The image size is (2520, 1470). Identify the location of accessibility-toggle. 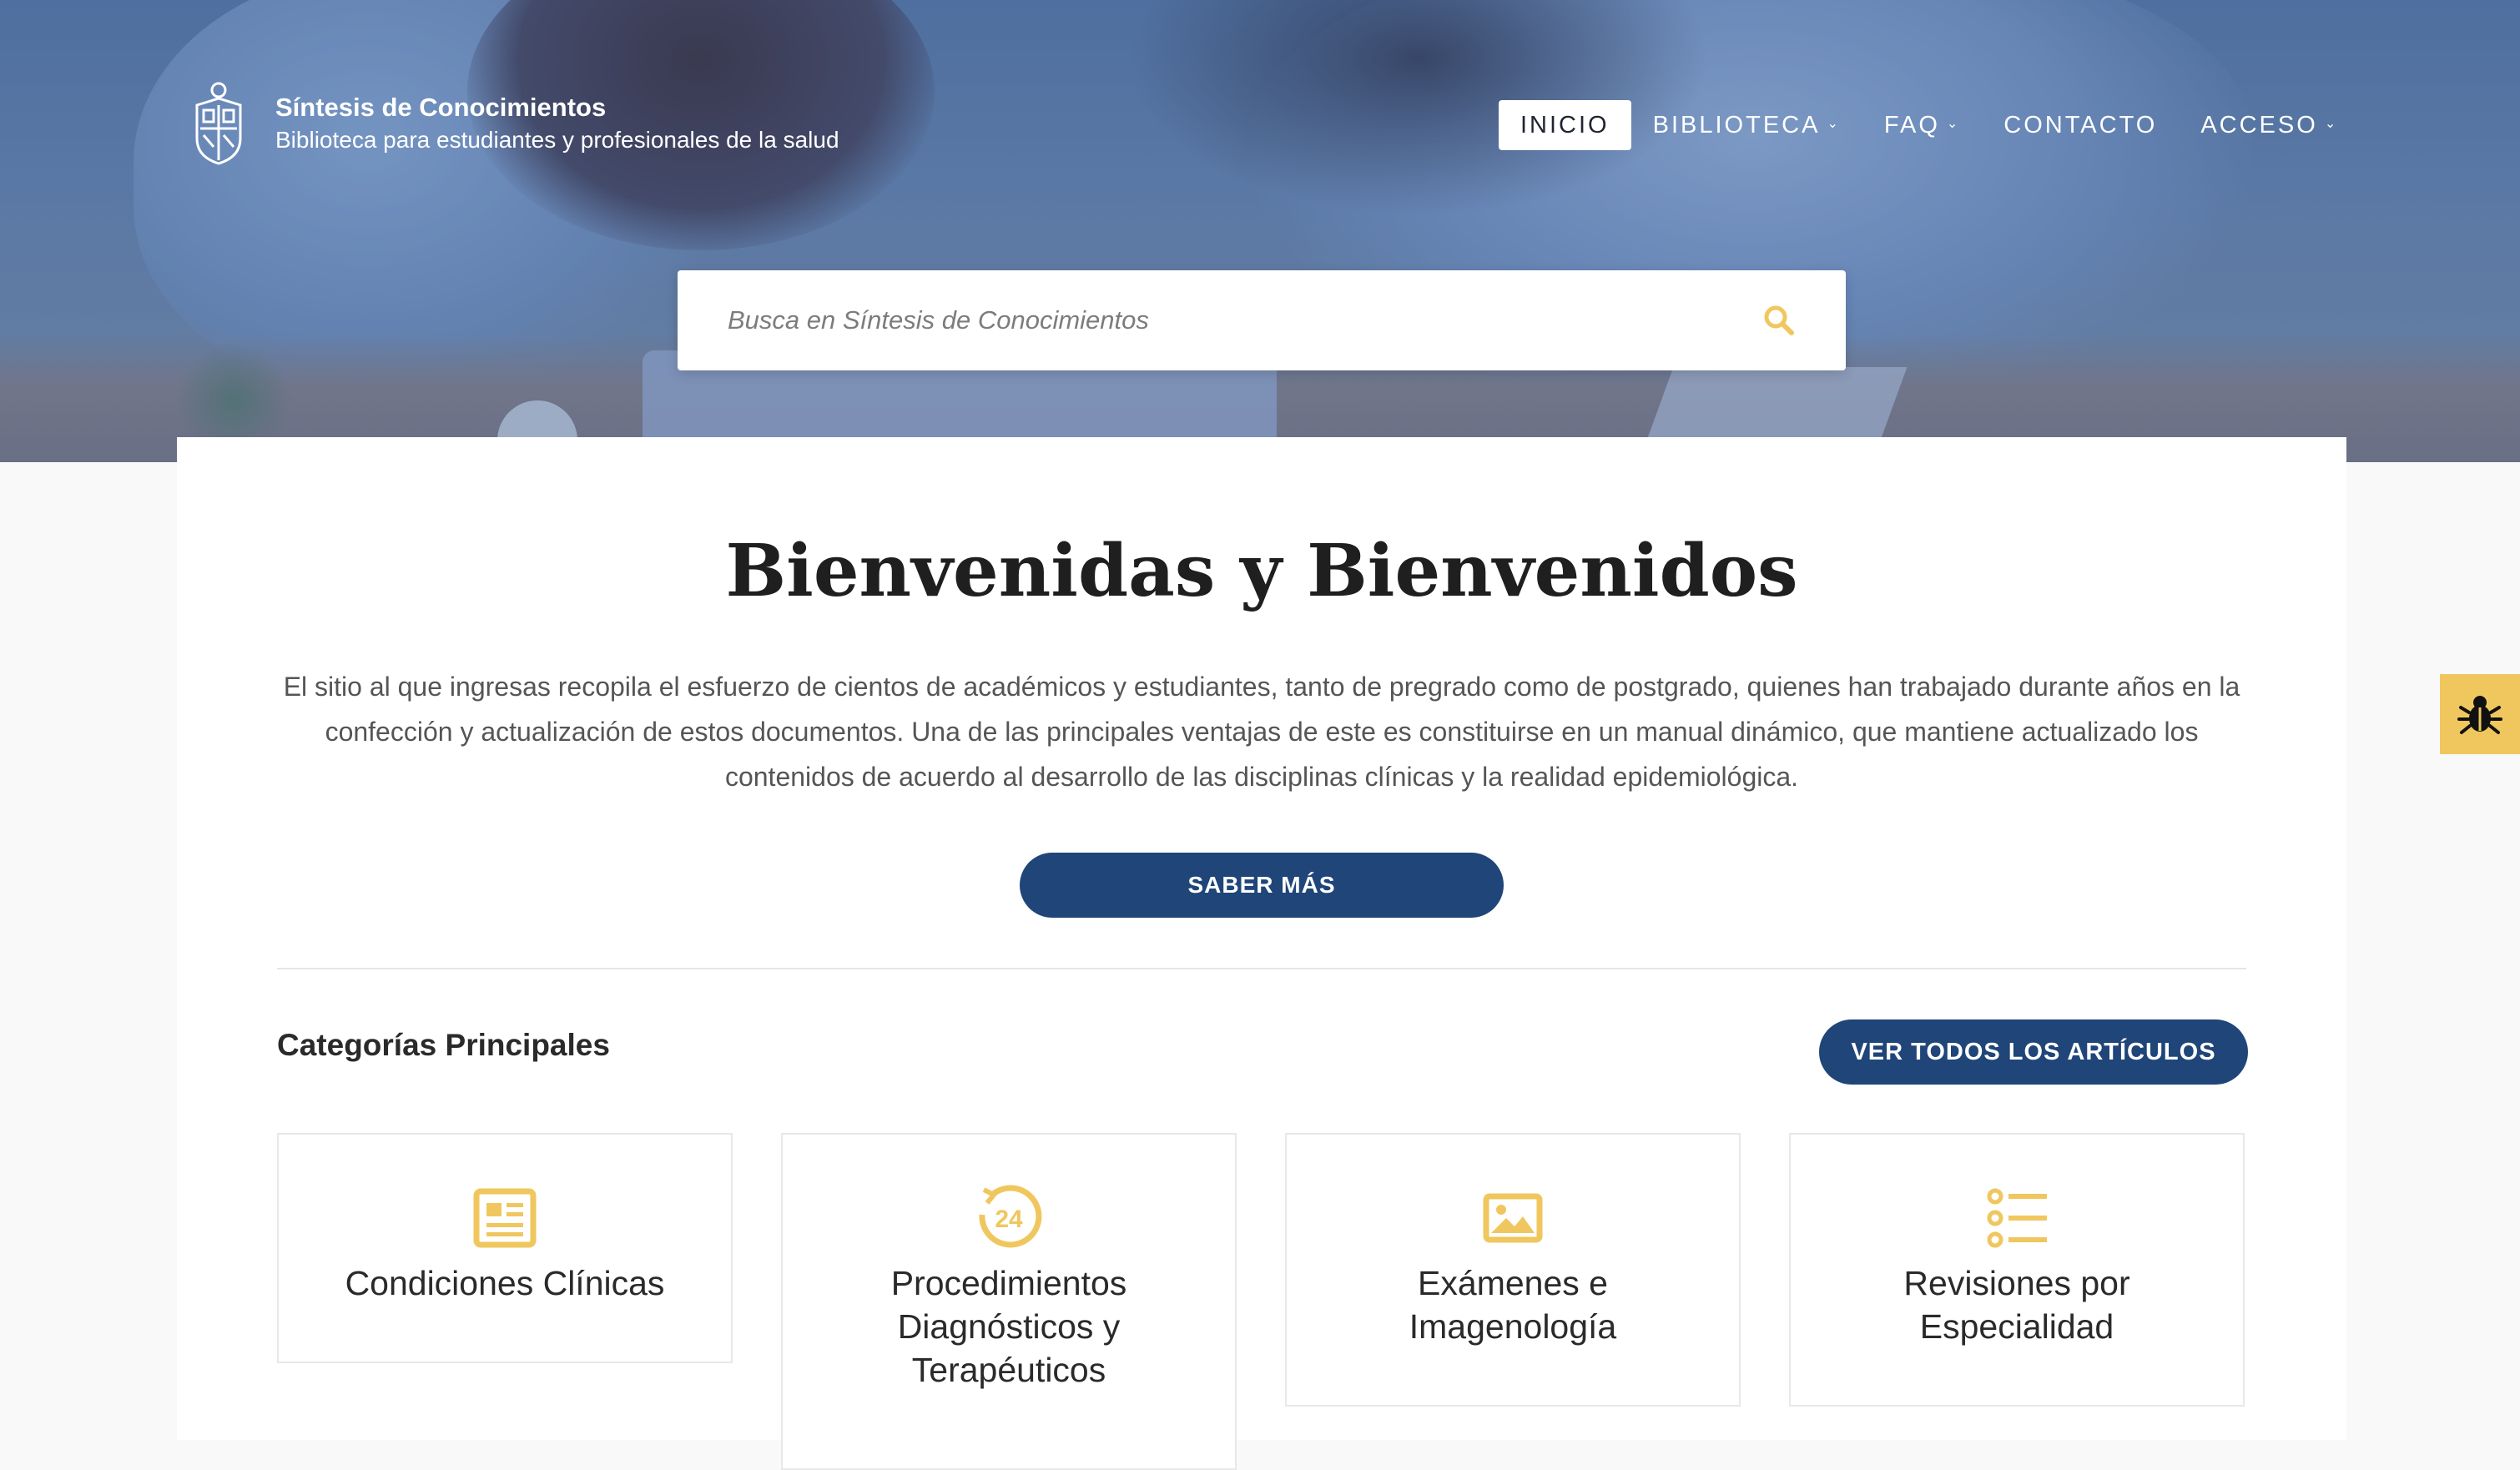
(2480, 714).